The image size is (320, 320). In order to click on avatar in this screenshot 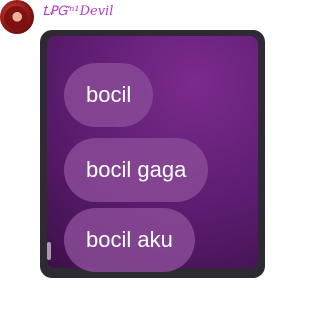, I will do `click(17, 17)`.